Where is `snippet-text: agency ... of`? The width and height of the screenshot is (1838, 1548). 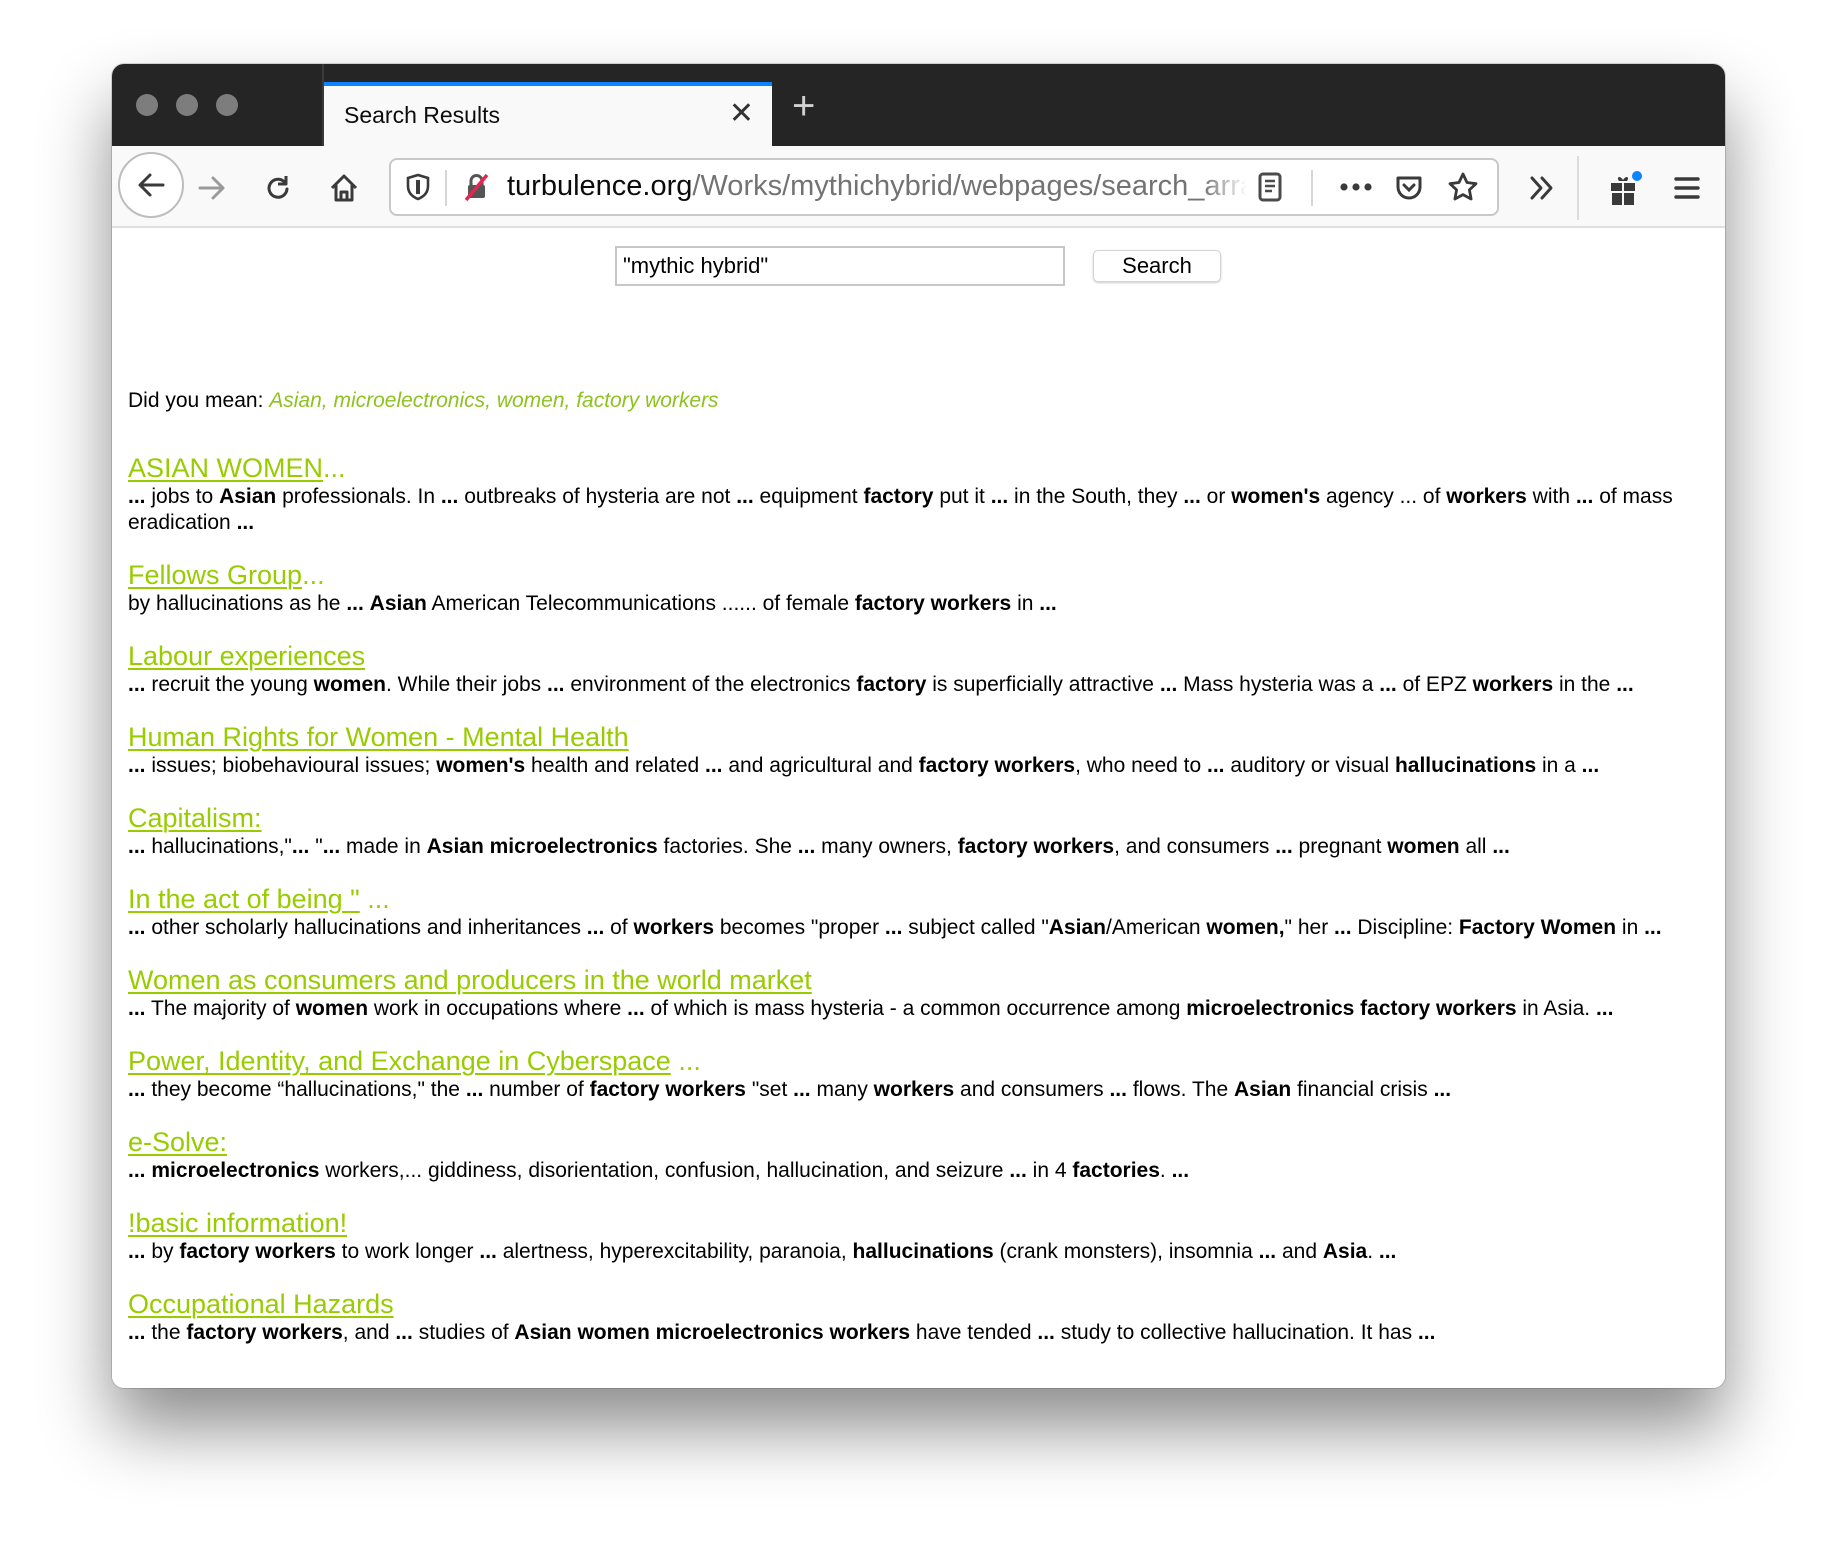
snippet-text: agency ... of is located at coordinates (1383, 496).